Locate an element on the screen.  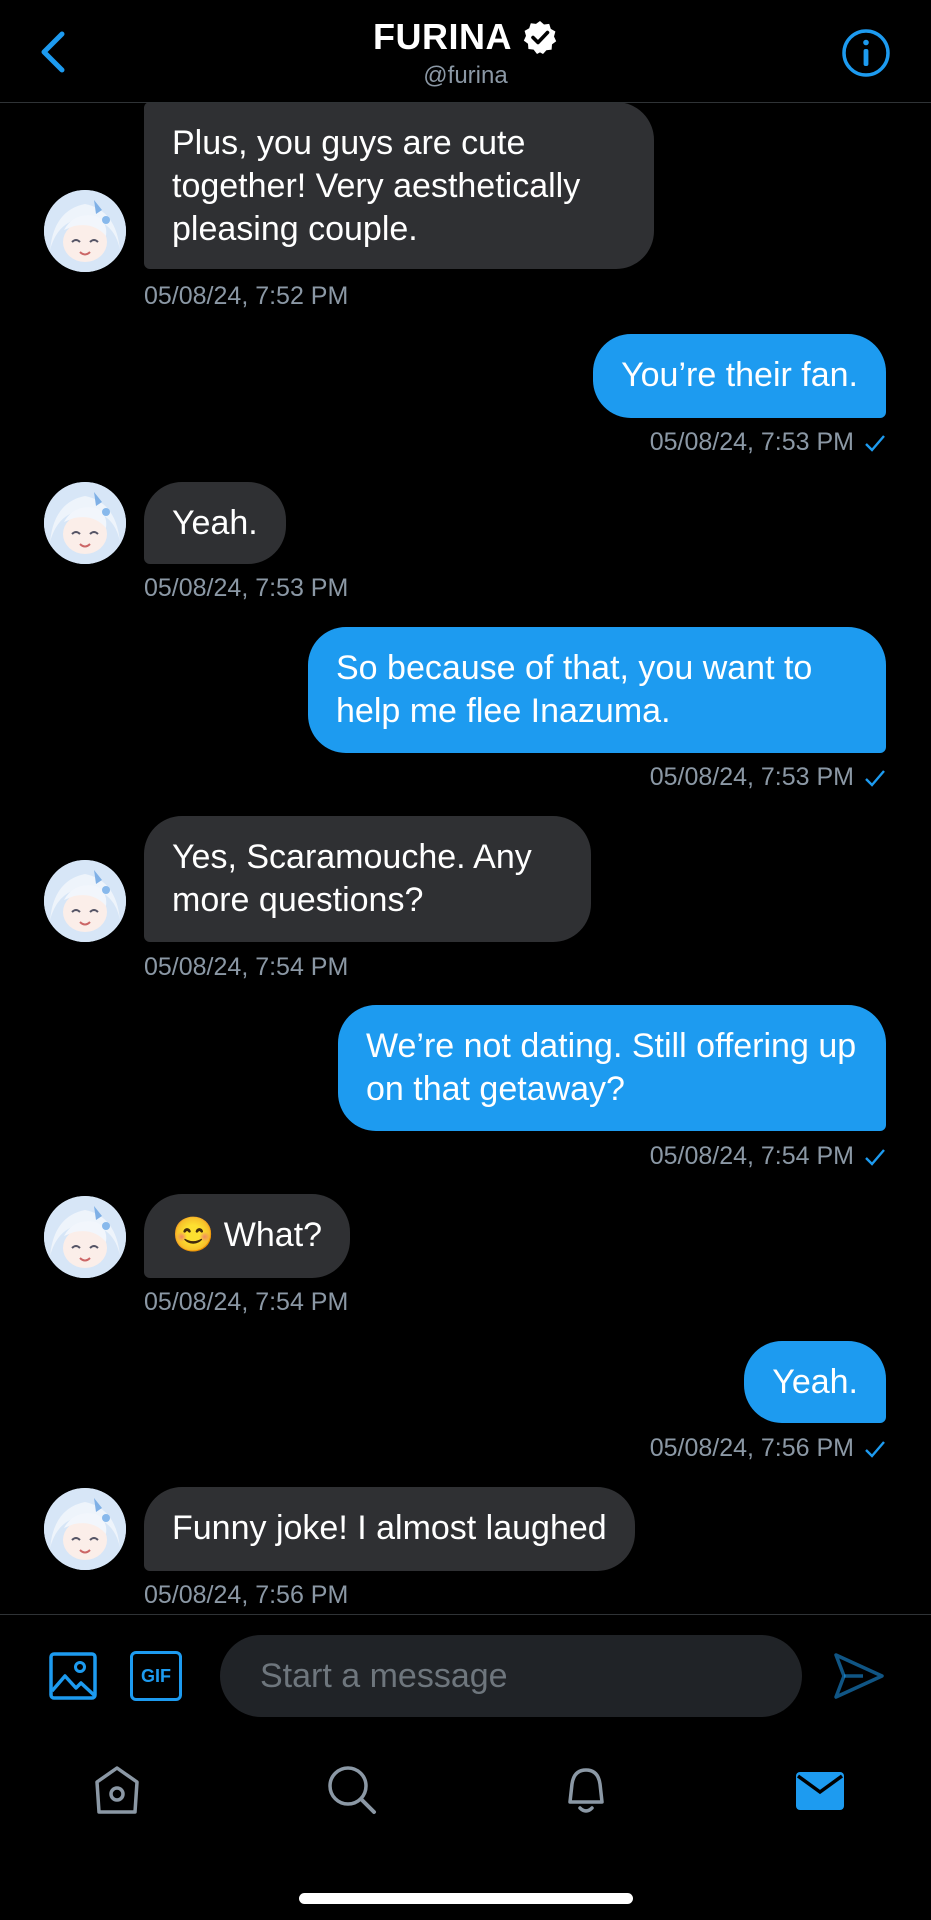
home-indicator is located at coordinates (466, 1898).